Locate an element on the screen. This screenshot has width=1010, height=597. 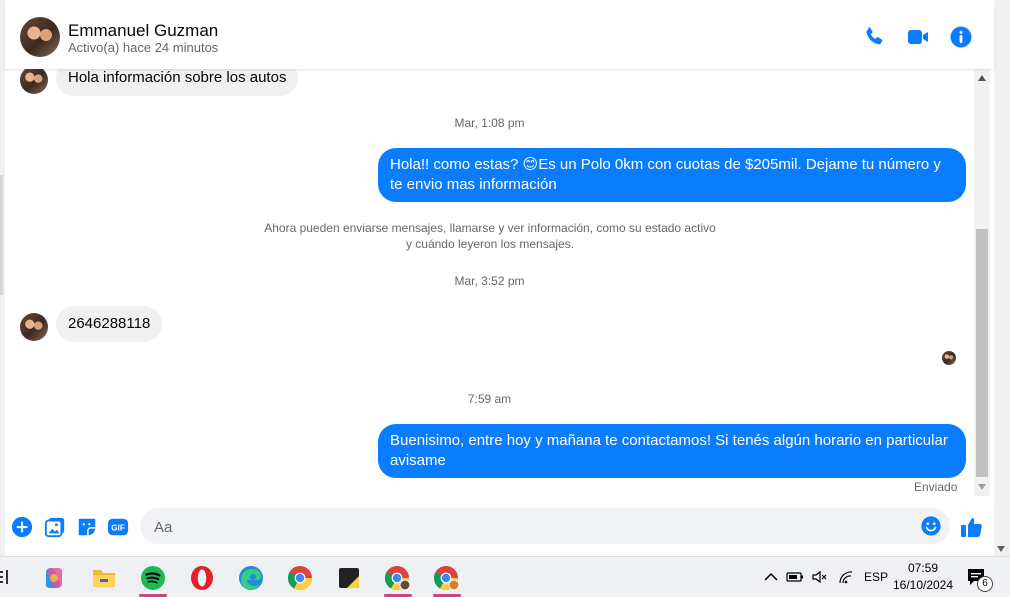
chevron-up-icon is located at coordinates (771, 577).